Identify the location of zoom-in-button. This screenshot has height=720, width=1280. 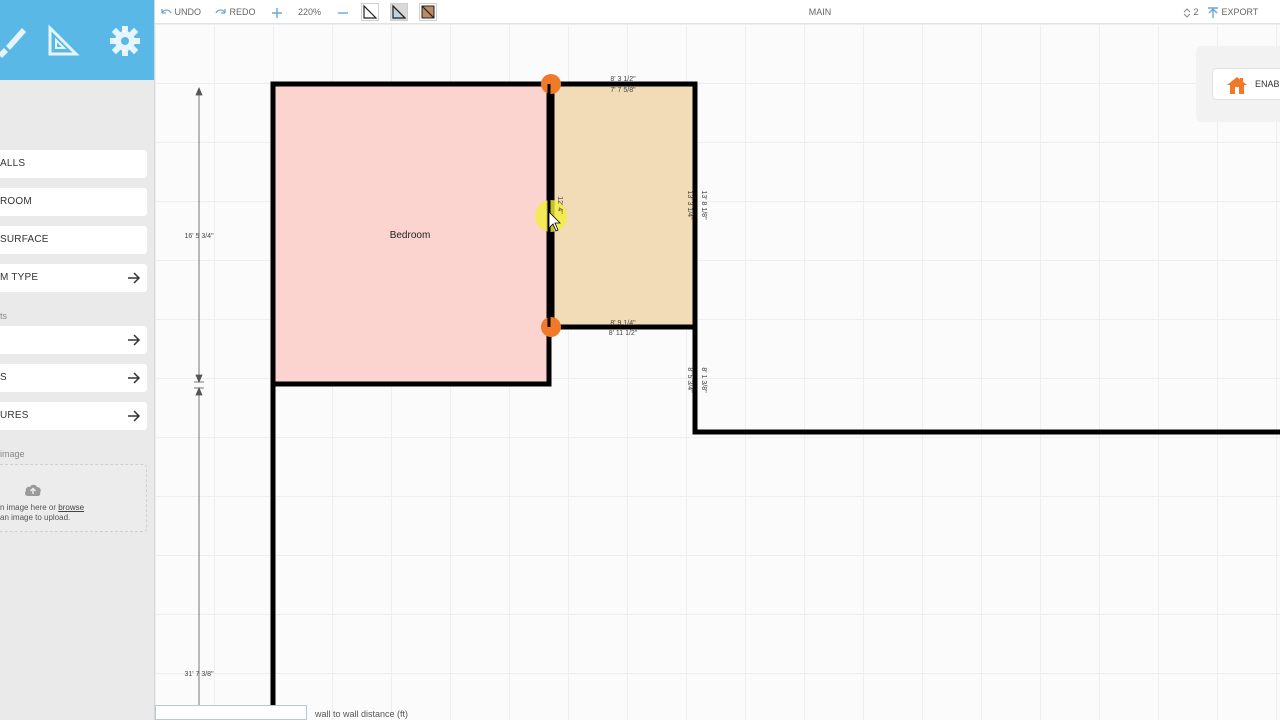
(277, 12).